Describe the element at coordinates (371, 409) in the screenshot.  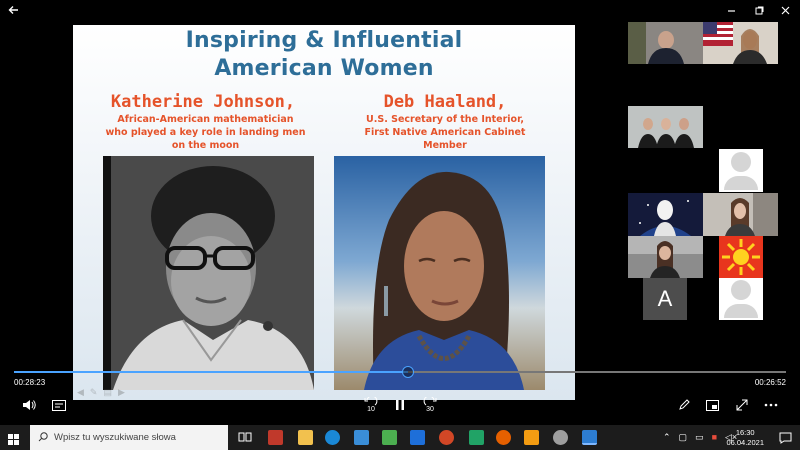
I see `rewind-label: 10` at that location.